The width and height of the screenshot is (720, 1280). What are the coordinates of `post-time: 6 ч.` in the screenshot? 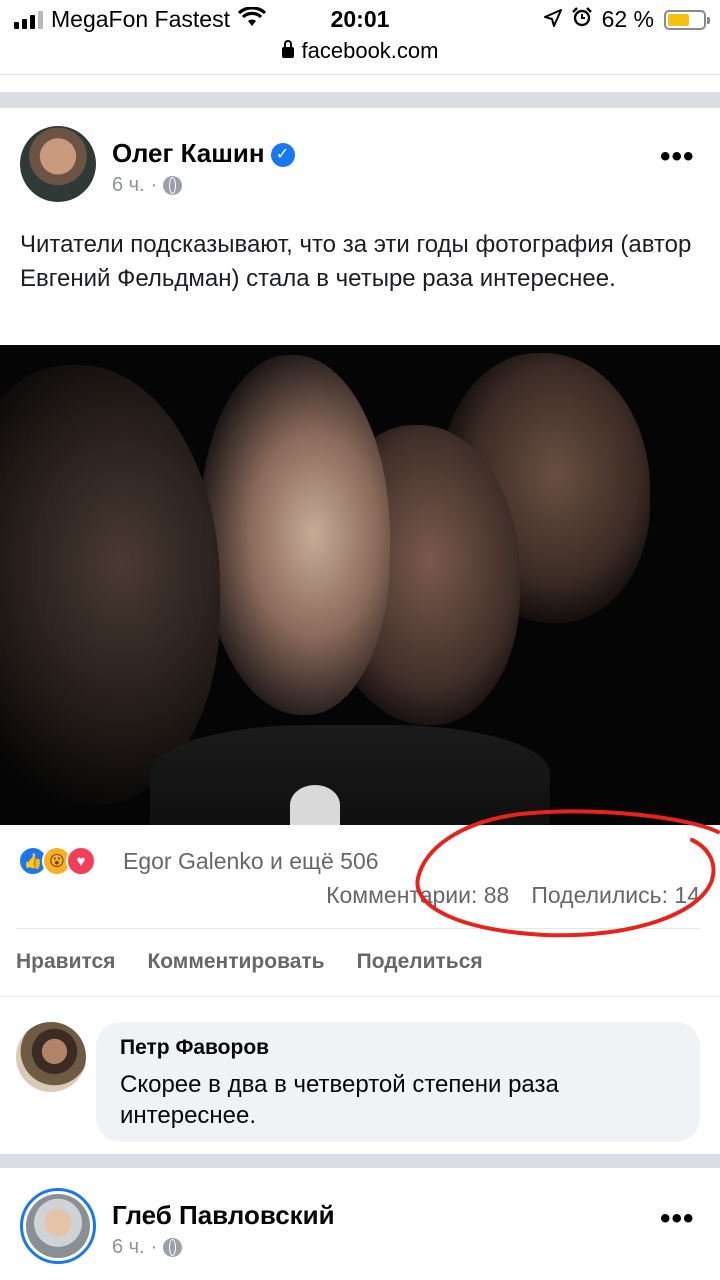 It's located at (128, 185).